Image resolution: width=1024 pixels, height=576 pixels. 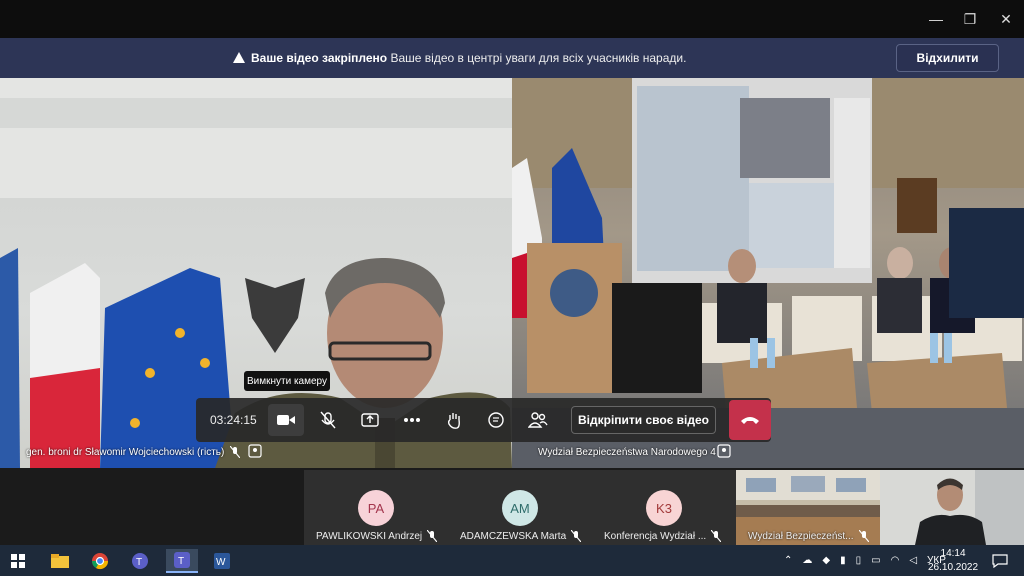 I want to click on hang-up-icon, so click(x=750, y=420).